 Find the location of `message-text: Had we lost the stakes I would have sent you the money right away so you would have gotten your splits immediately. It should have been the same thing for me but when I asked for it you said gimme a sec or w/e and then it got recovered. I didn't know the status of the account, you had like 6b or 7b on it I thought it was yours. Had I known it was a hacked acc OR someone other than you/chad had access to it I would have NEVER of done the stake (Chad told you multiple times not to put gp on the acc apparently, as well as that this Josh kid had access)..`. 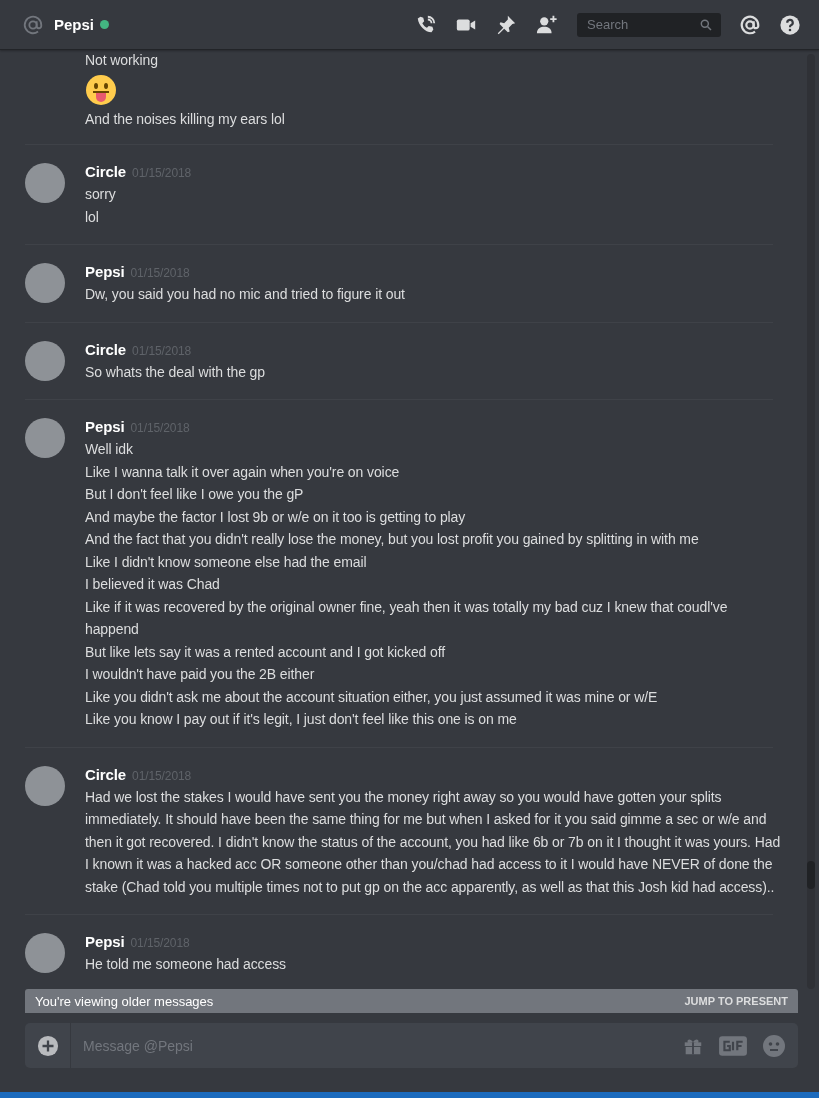

message-text: Had we lost the stakes I would have sent you the money right away so you would have gotten your splits immediately. It should have been the same thing for me but when I asked for it you said gimme a sec or w/e and then it got recovered. I didn't know the status of the account, you had like 6b or 7b on it I thought it was yours. Had I known it was a hacked acc OR someone other than you/chad had access to it I would have NEVER of done the stake (Chad told you multiple times not to put gp on the acc apparently, as well as that this Josh kid had access).. is located at coordinates (433, 842).